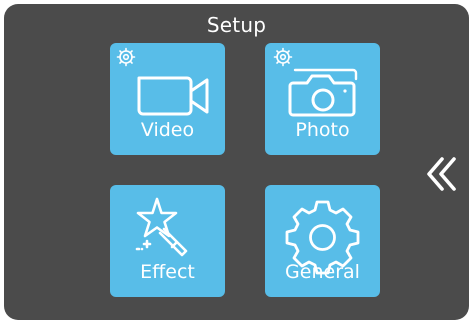  What do you see at coordinates (322, 241) in the screenshot?
I see `general-tile: General` at bounding box center [322, 241].